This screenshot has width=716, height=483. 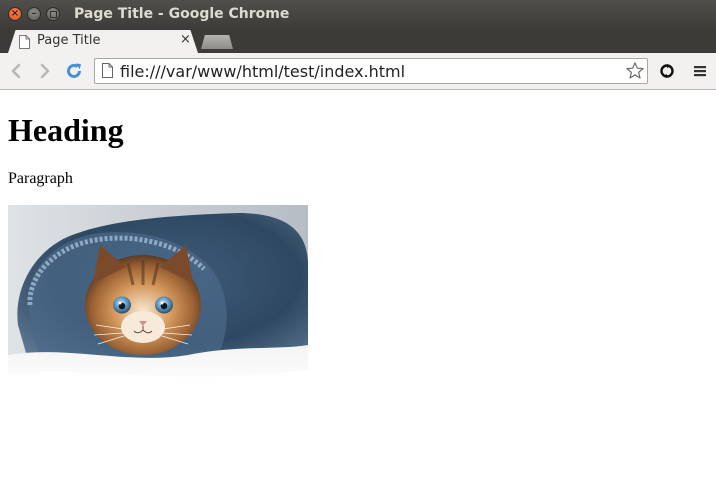 I want to click on hamburger-menu-icon, so click(x=700, y=71).